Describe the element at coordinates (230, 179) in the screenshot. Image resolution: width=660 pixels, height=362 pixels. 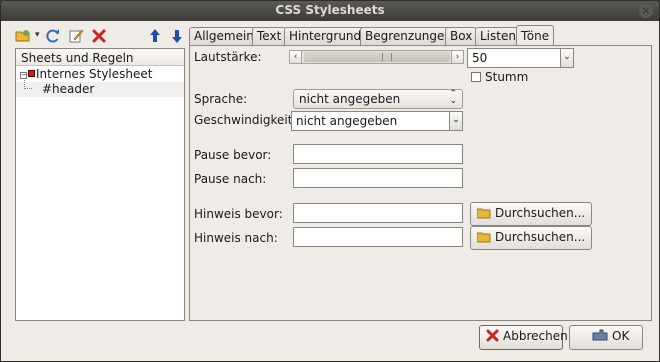
I see `pause-after-label: Pause nach:` at that location.